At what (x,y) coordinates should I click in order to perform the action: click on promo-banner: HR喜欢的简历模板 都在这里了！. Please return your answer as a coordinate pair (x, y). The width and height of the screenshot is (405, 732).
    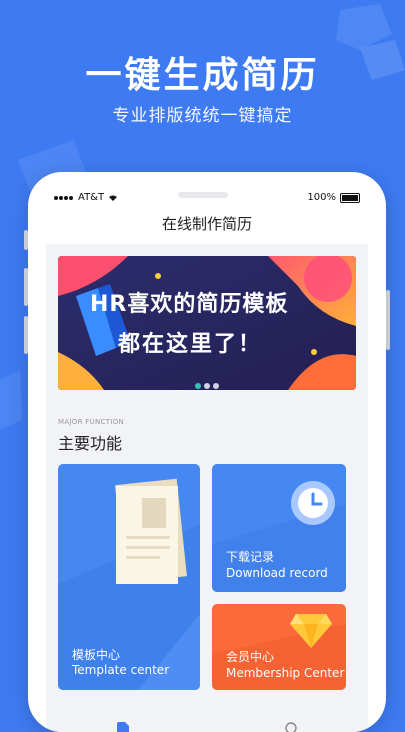
    Looking at the image, I should click on (207, 323).